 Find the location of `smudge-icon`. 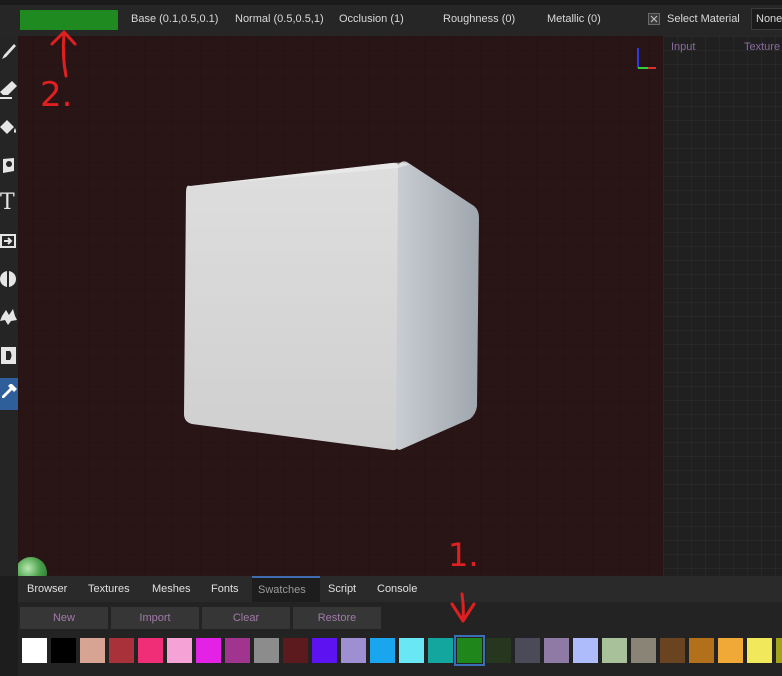

smudge-icon is located at coordinates (8, 317).